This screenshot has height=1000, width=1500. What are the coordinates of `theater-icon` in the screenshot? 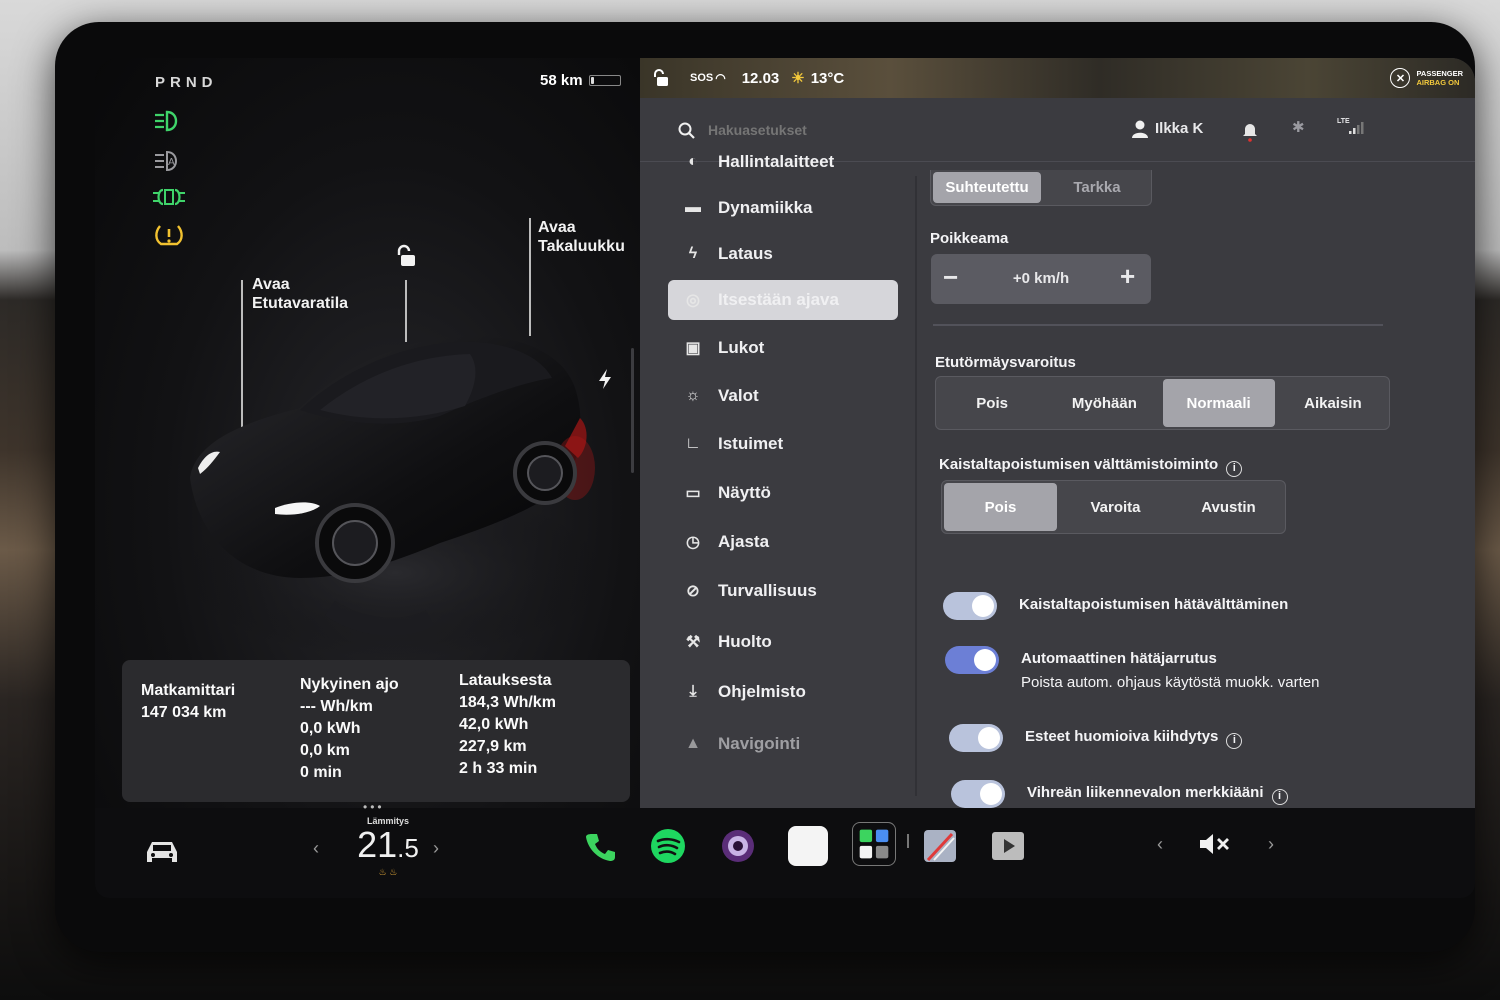 It's located at (1008, 846).